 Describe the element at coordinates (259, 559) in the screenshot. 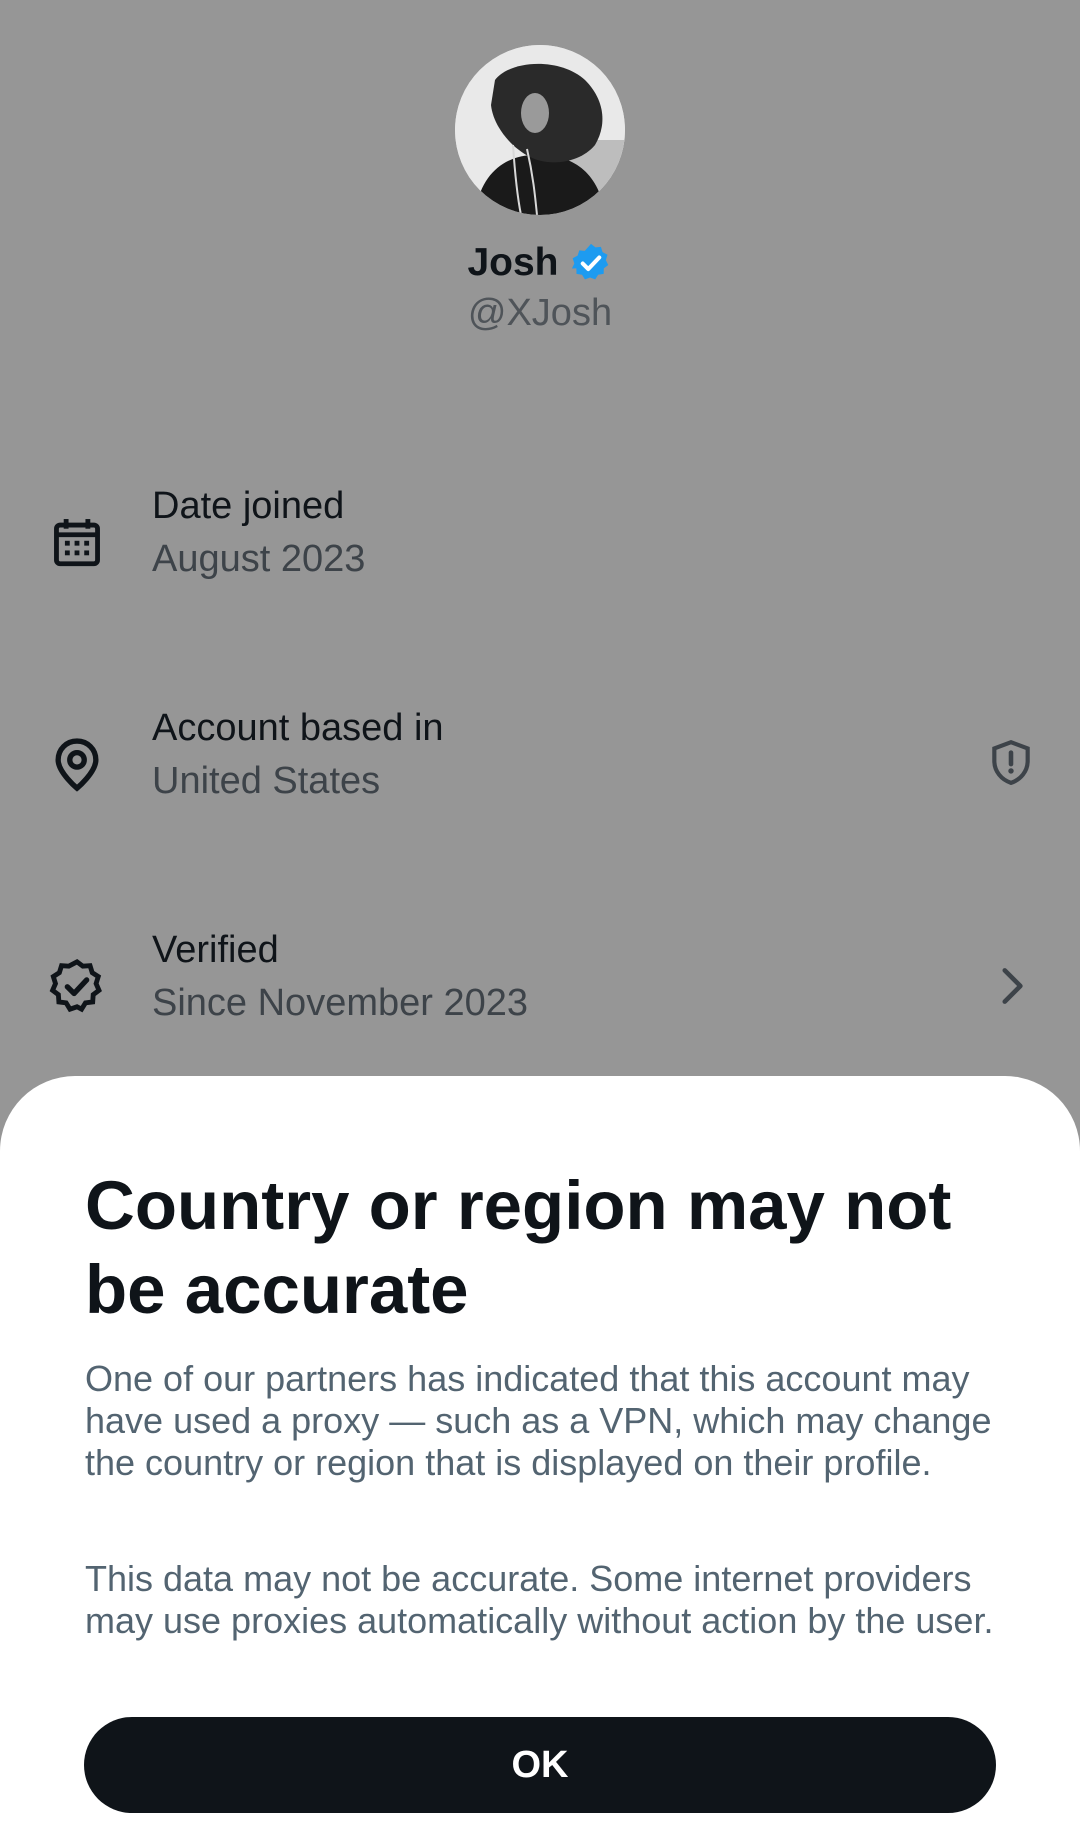

I see `date-joined-value: August 2023` at that location.